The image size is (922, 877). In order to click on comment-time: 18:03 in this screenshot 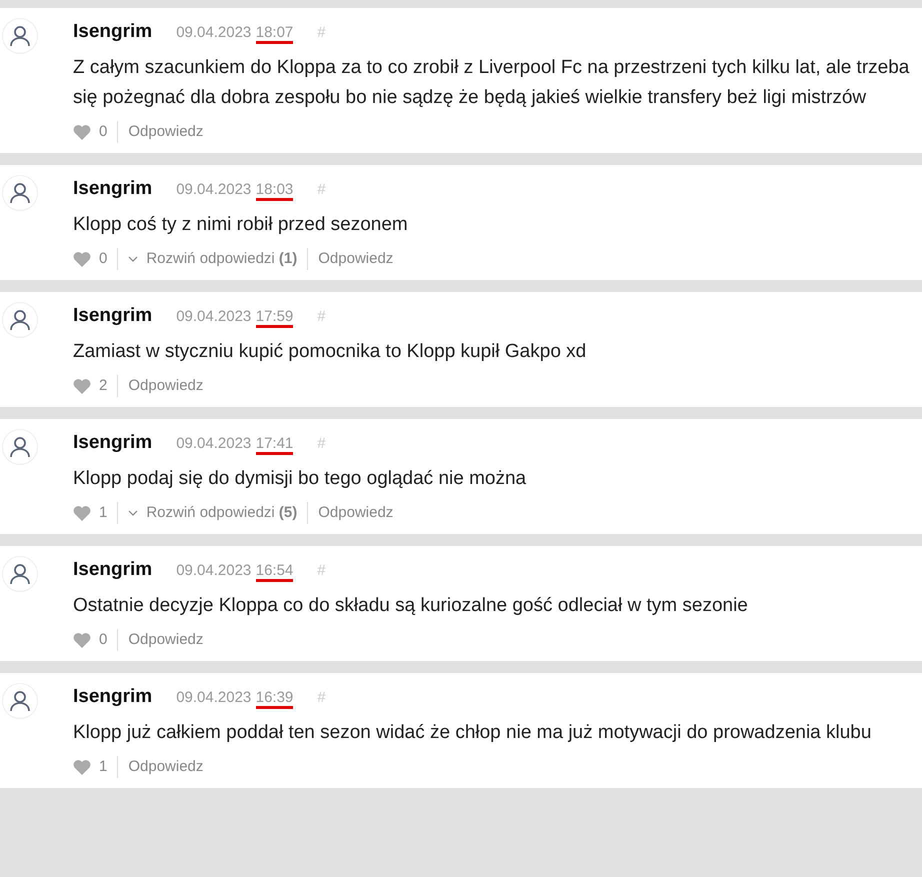, I will do `click(275, 191)`.